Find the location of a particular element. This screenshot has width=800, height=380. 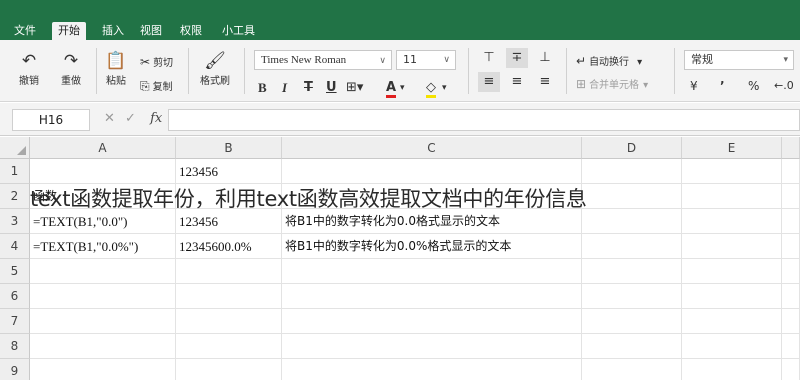

cell-e1 is located at coordinates (732, 171).